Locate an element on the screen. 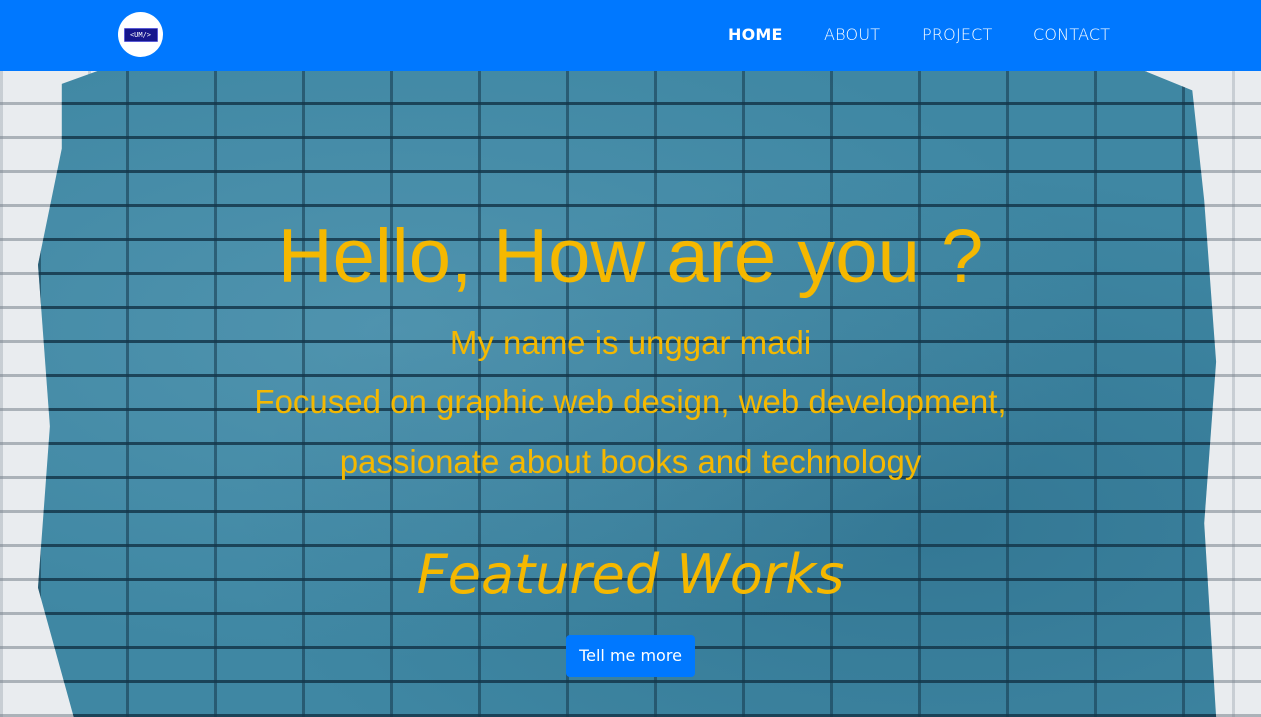  navbar: <UM/> HOME ABOUT PROJECT CONTACT is located at coordinates (630, 35).